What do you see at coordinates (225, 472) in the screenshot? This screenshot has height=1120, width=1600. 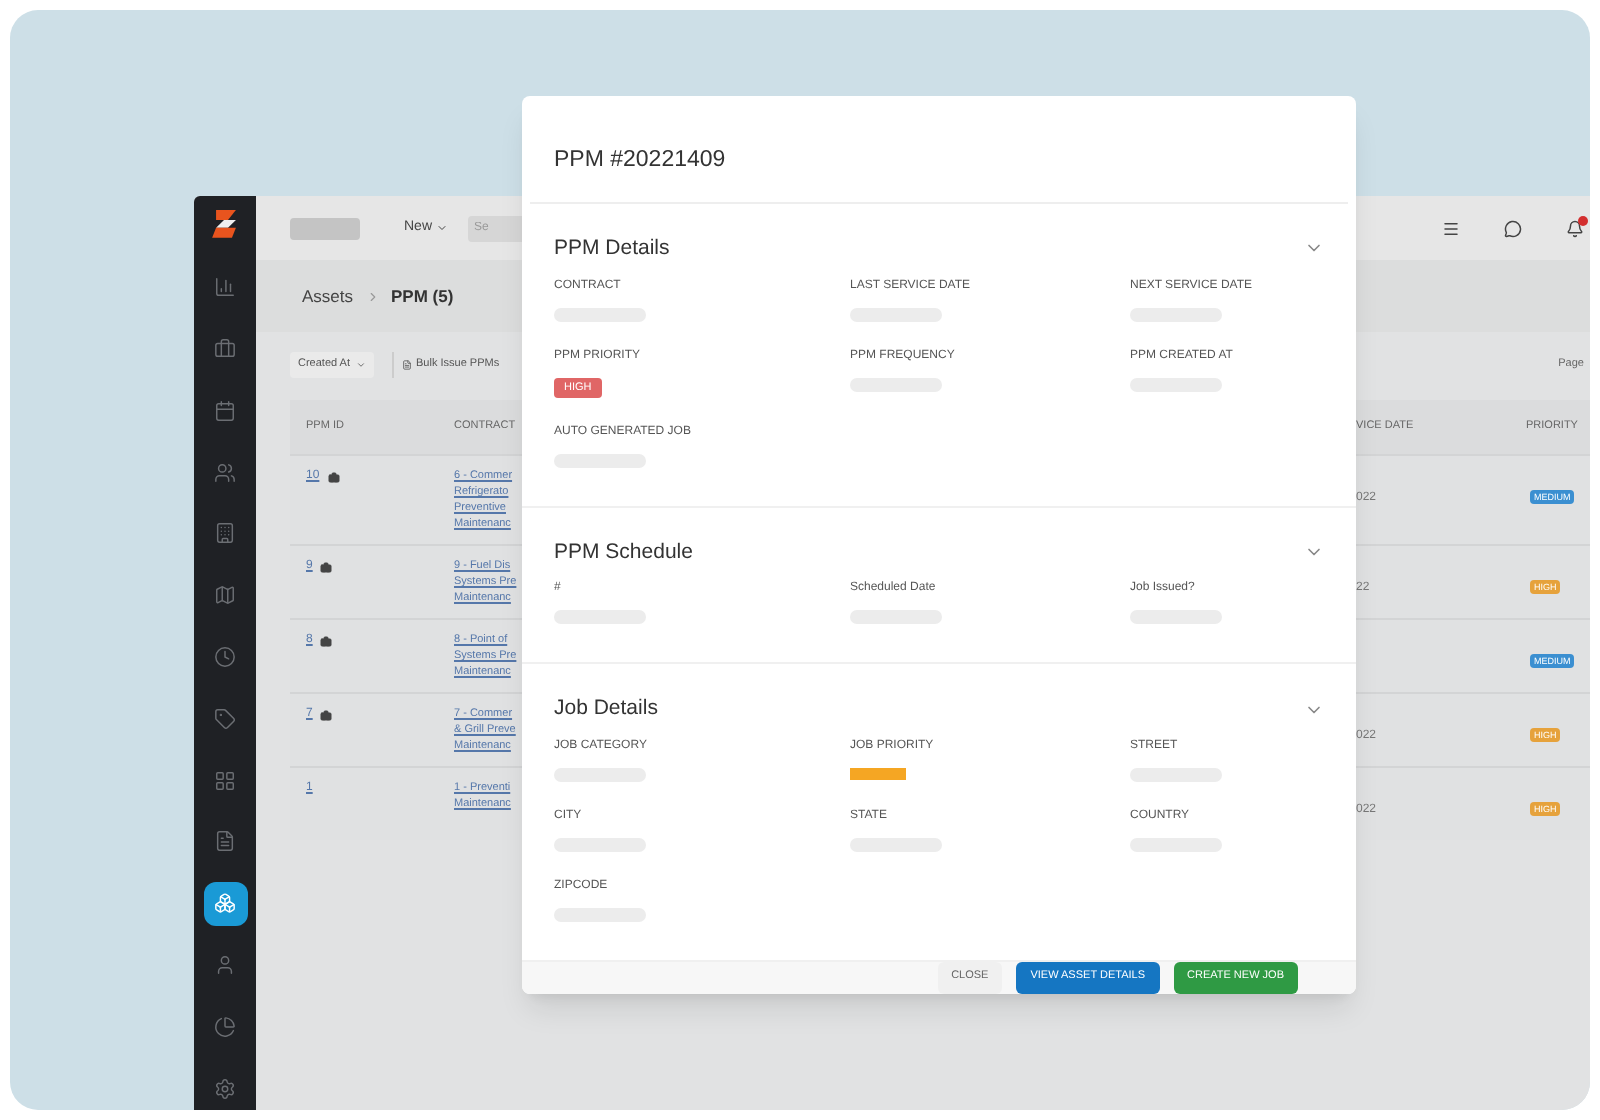 I see `users-icon` at bounding box center [225, 472].